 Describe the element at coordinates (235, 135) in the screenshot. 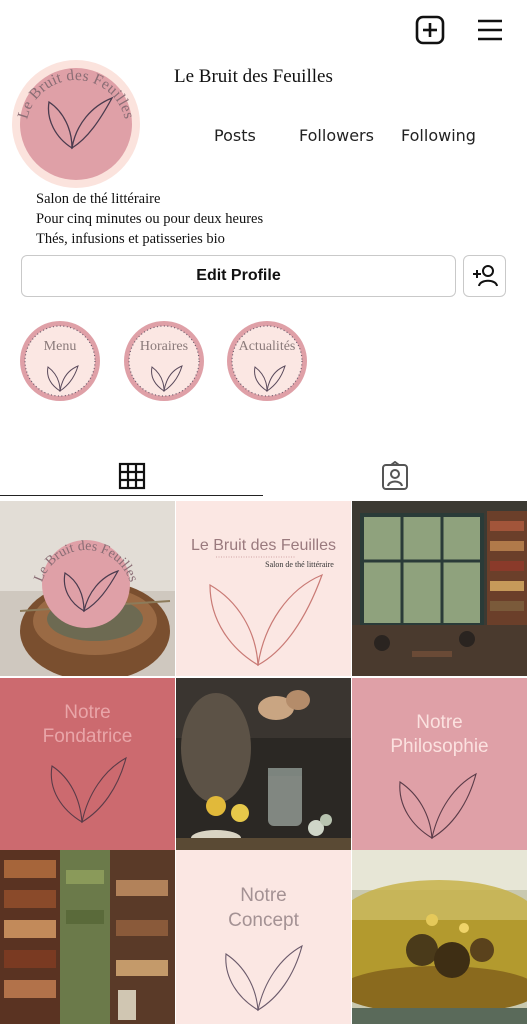

I see `posts-stat: Posts` at that location.